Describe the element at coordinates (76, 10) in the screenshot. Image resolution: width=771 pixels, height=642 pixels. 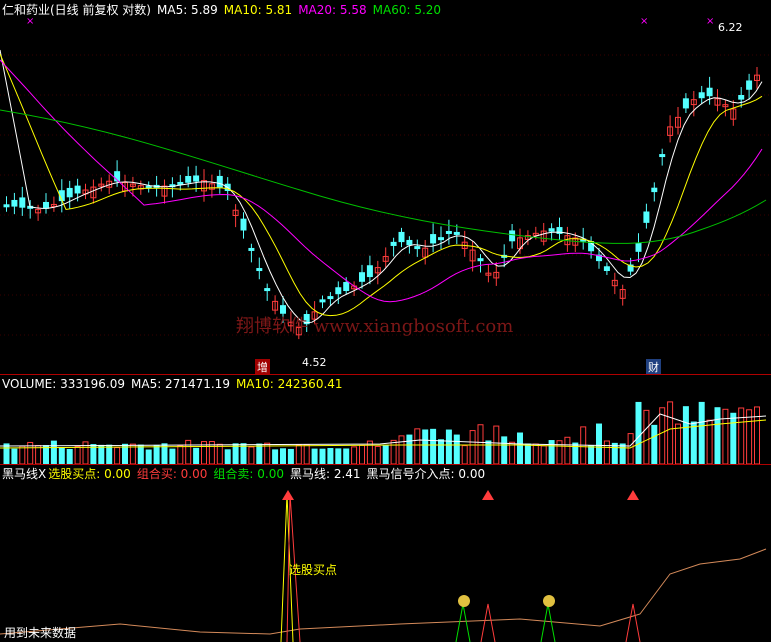
I see `stock-title: 仁和药业(日线 前复权 对数)` at that location.